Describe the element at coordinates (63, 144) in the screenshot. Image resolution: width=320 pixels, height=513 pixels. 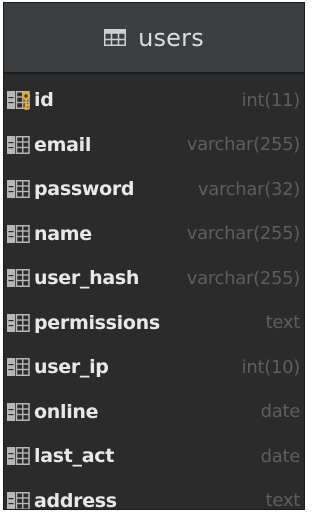
I see `column-name: email` at that location.